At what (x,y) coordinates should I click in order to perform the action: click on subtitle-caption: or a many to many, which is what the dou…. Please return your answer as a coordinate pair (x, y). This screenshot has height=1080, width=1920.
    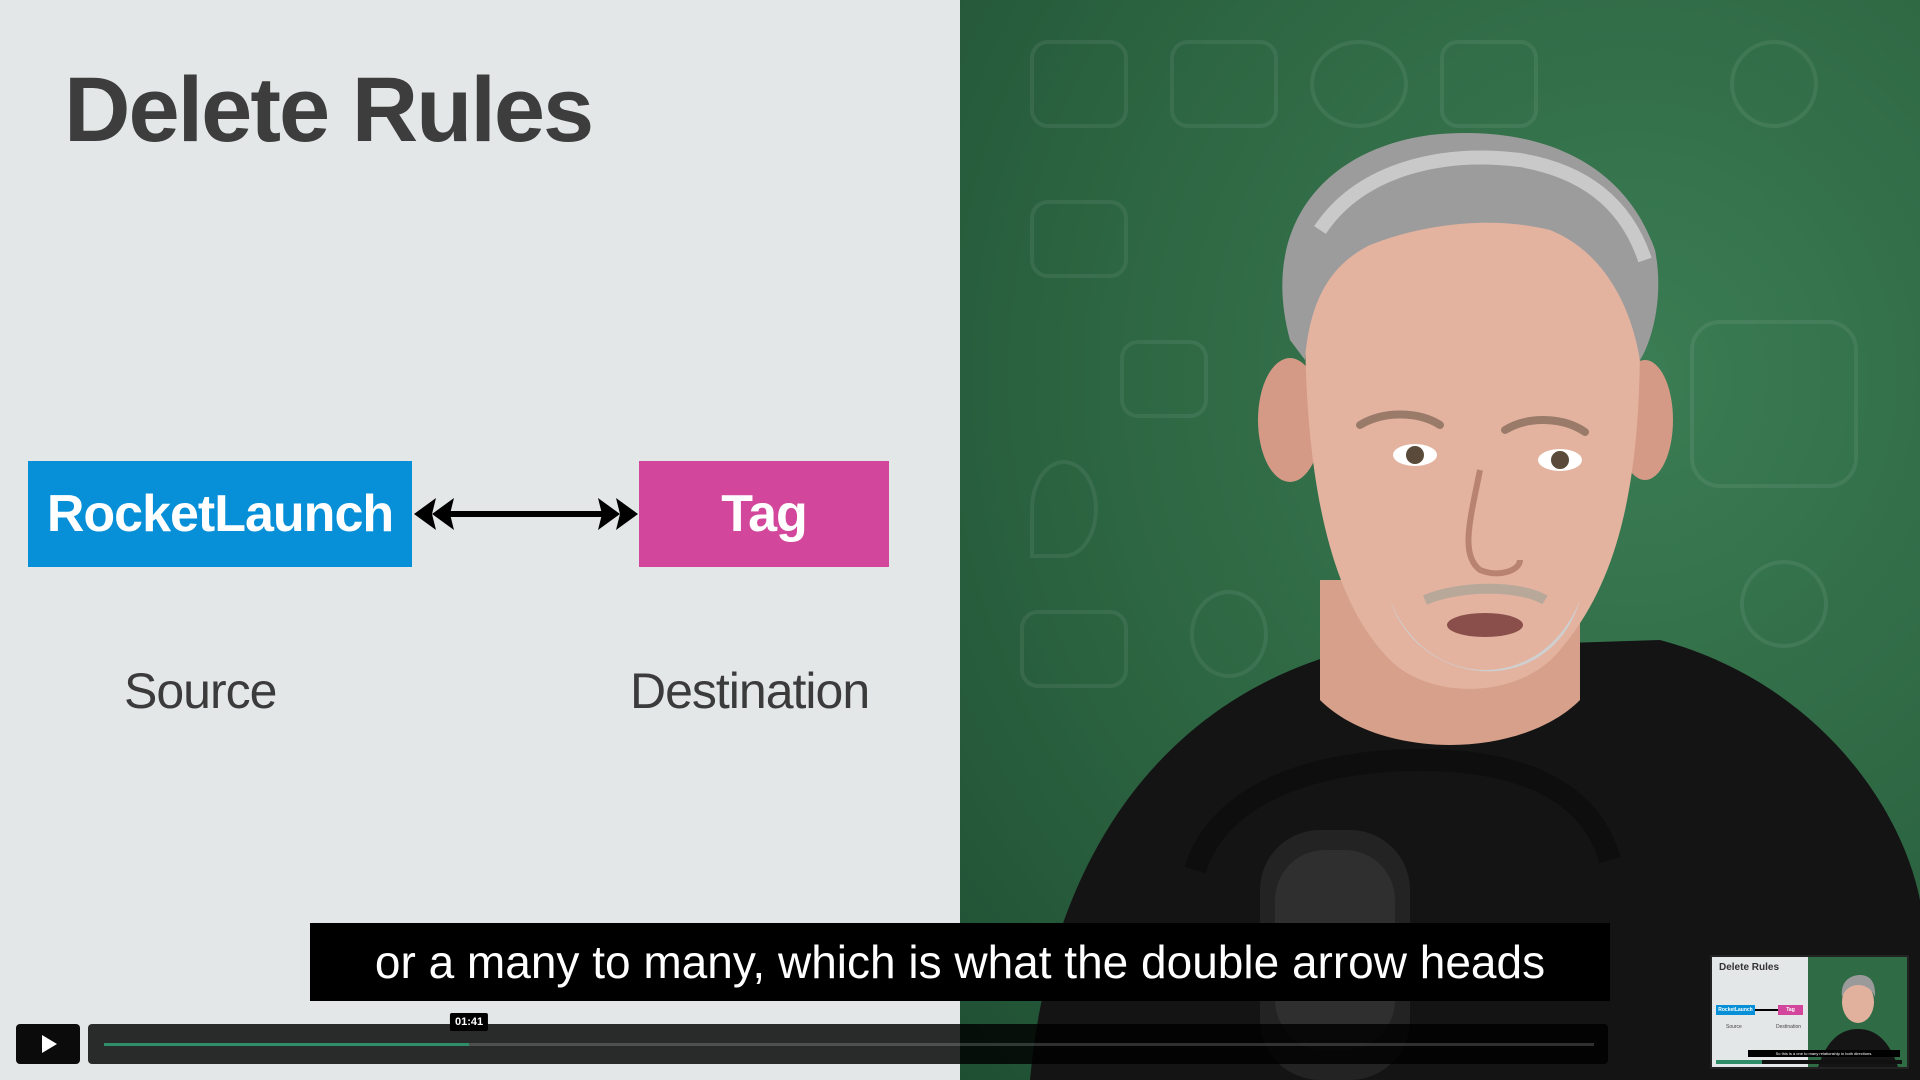
    Looking at the image, I should click on (960, 962).